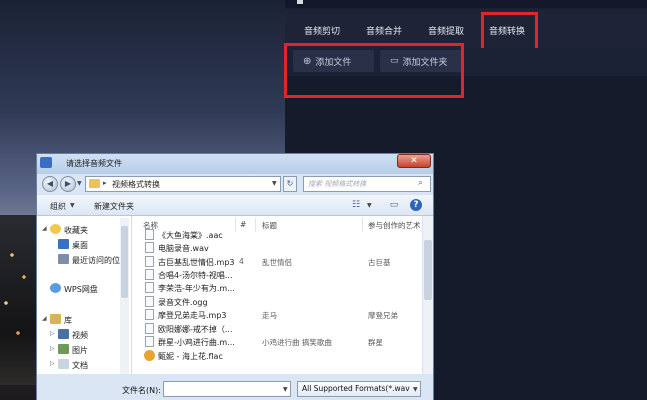 This screenshot has height=400, width=647. What do you see at coordinates (63, 244) in the screenshot?
I see `desktop-icon` at bounding box center [63, 244].